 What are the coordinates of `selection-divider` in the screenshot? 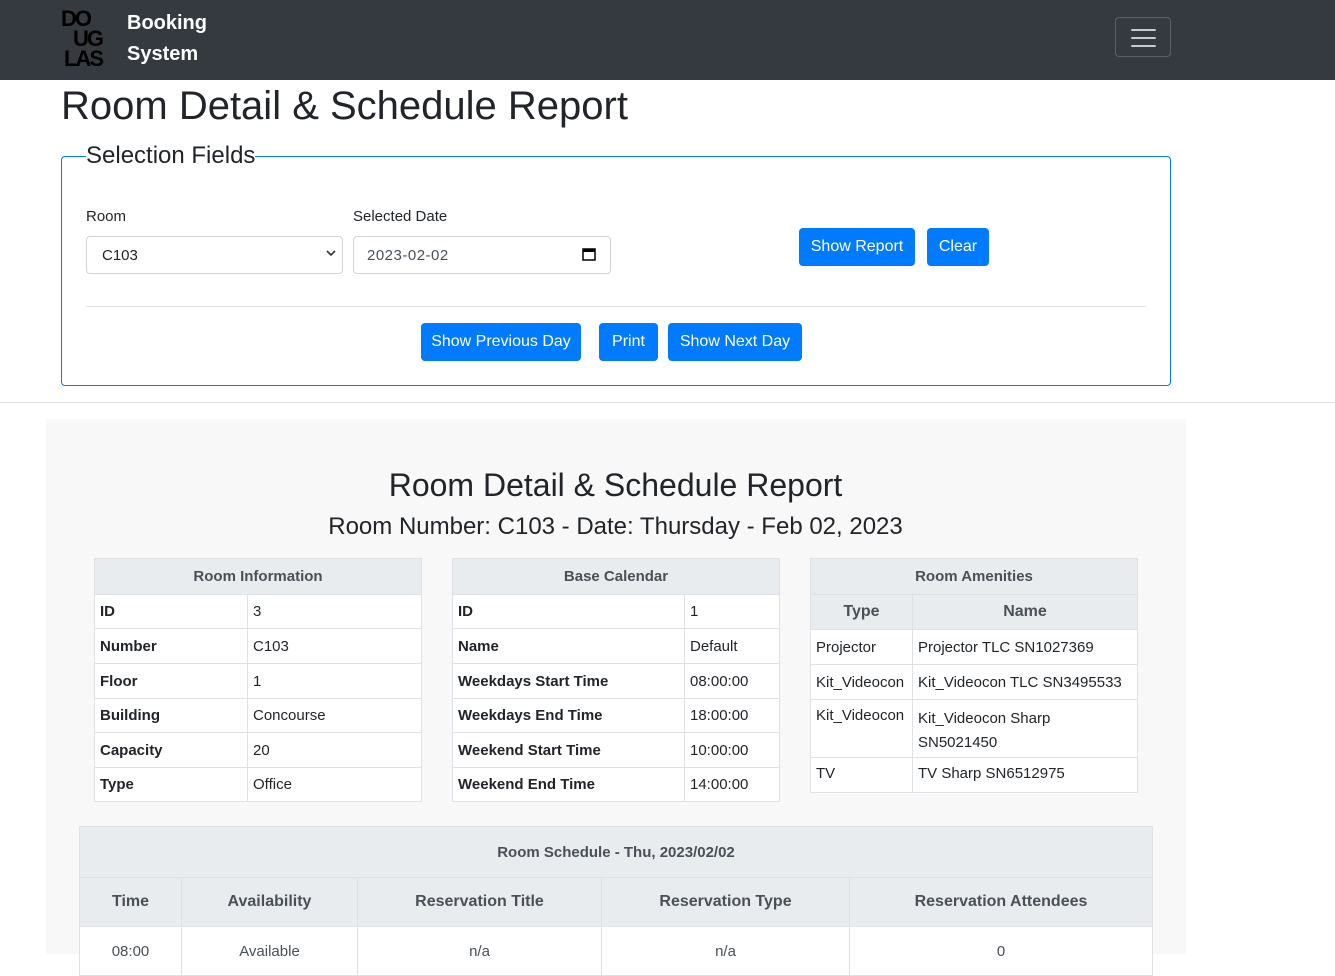 It's located at (616, 306).